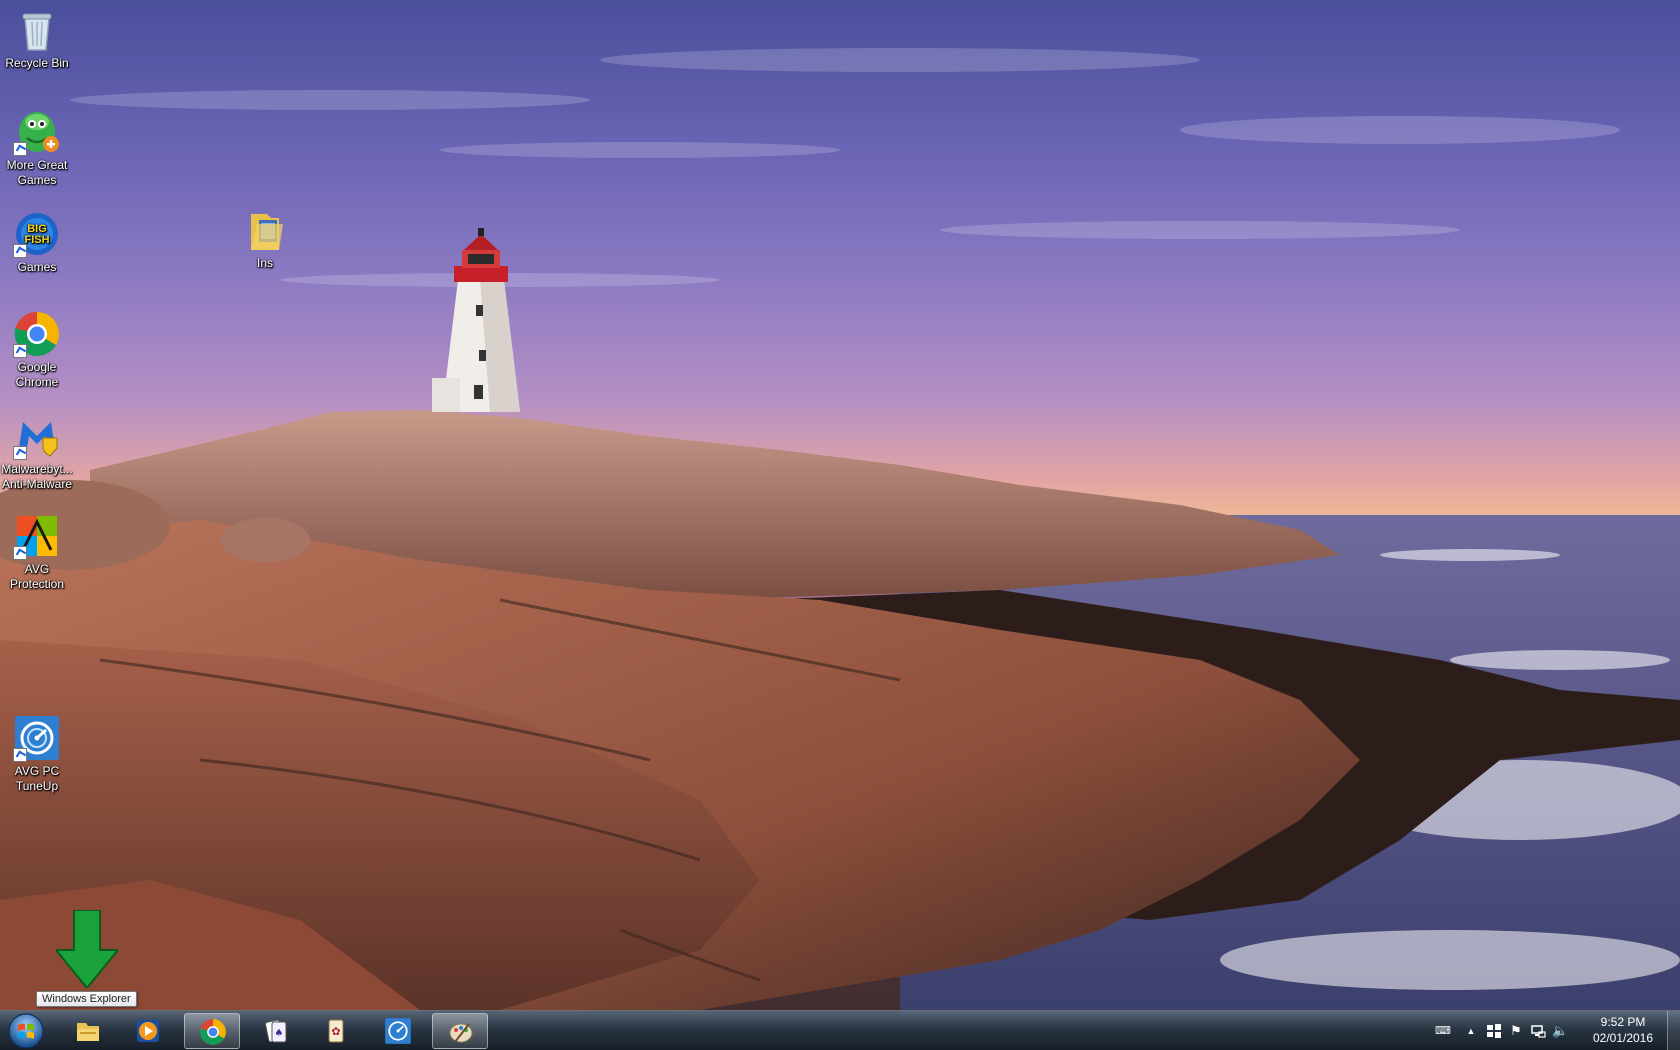  I want to click on lighthouse, so click(476, 320).